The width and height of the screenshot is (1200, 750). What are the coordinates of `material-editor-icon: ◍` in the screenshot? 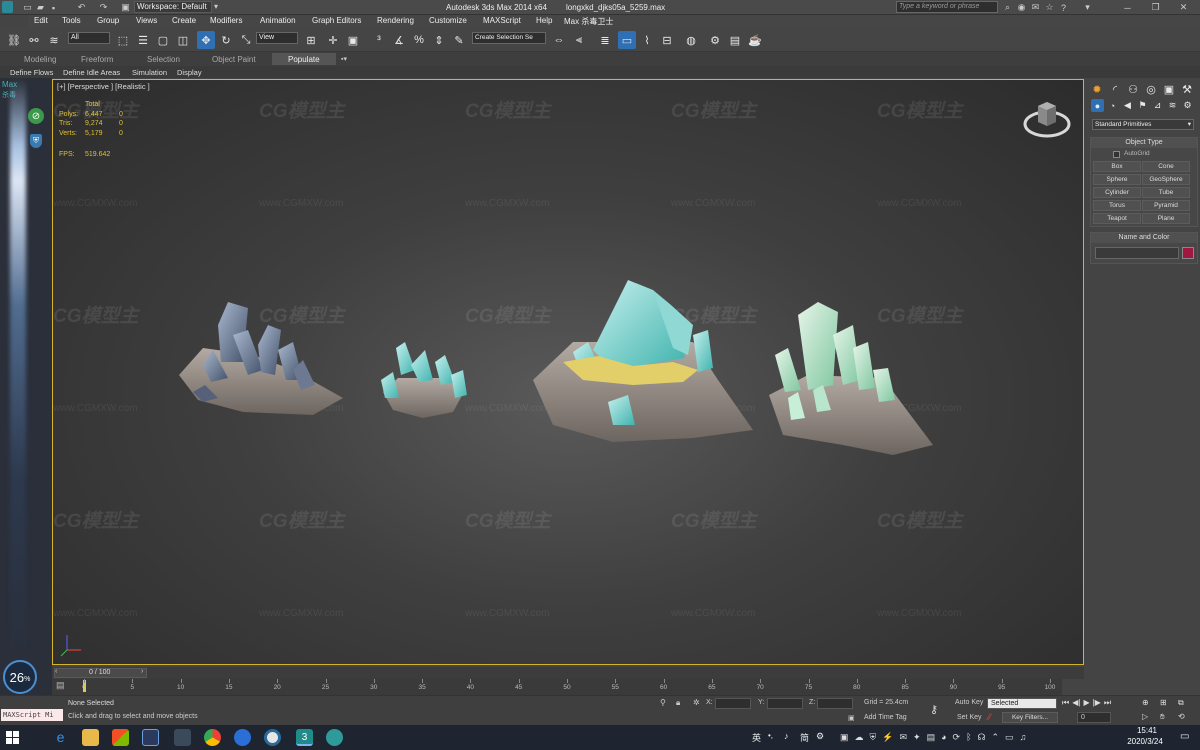 It's located at (691, 40).